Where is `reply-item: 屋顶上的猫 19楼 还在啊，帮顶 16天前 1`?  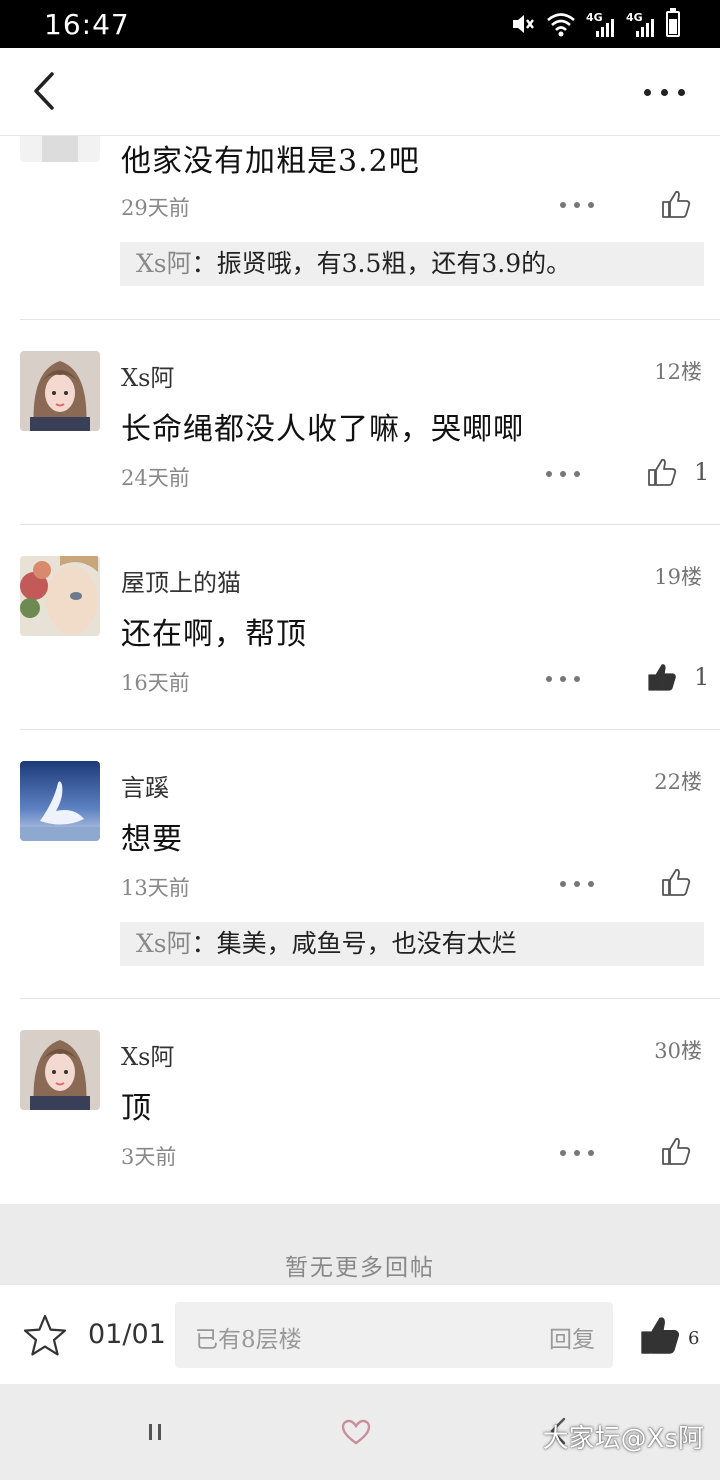 reply-item: 屋顶上的猫 19楼 还在啊，帮顶 16天前 1 is located at coordinates (360, 627).